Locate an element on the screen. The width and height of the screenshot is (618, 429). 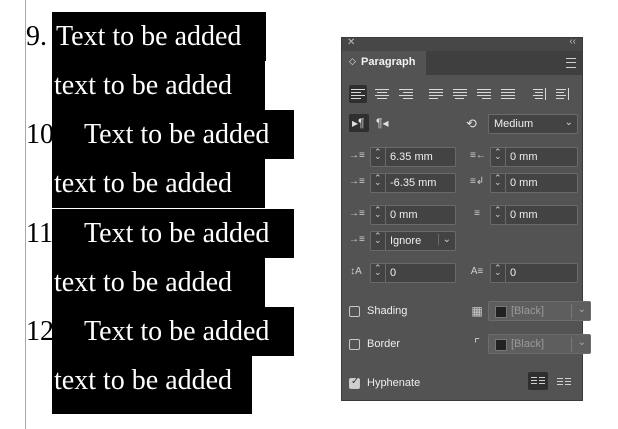
composer-icon: ⟲ is located at coordinates (471, 123).